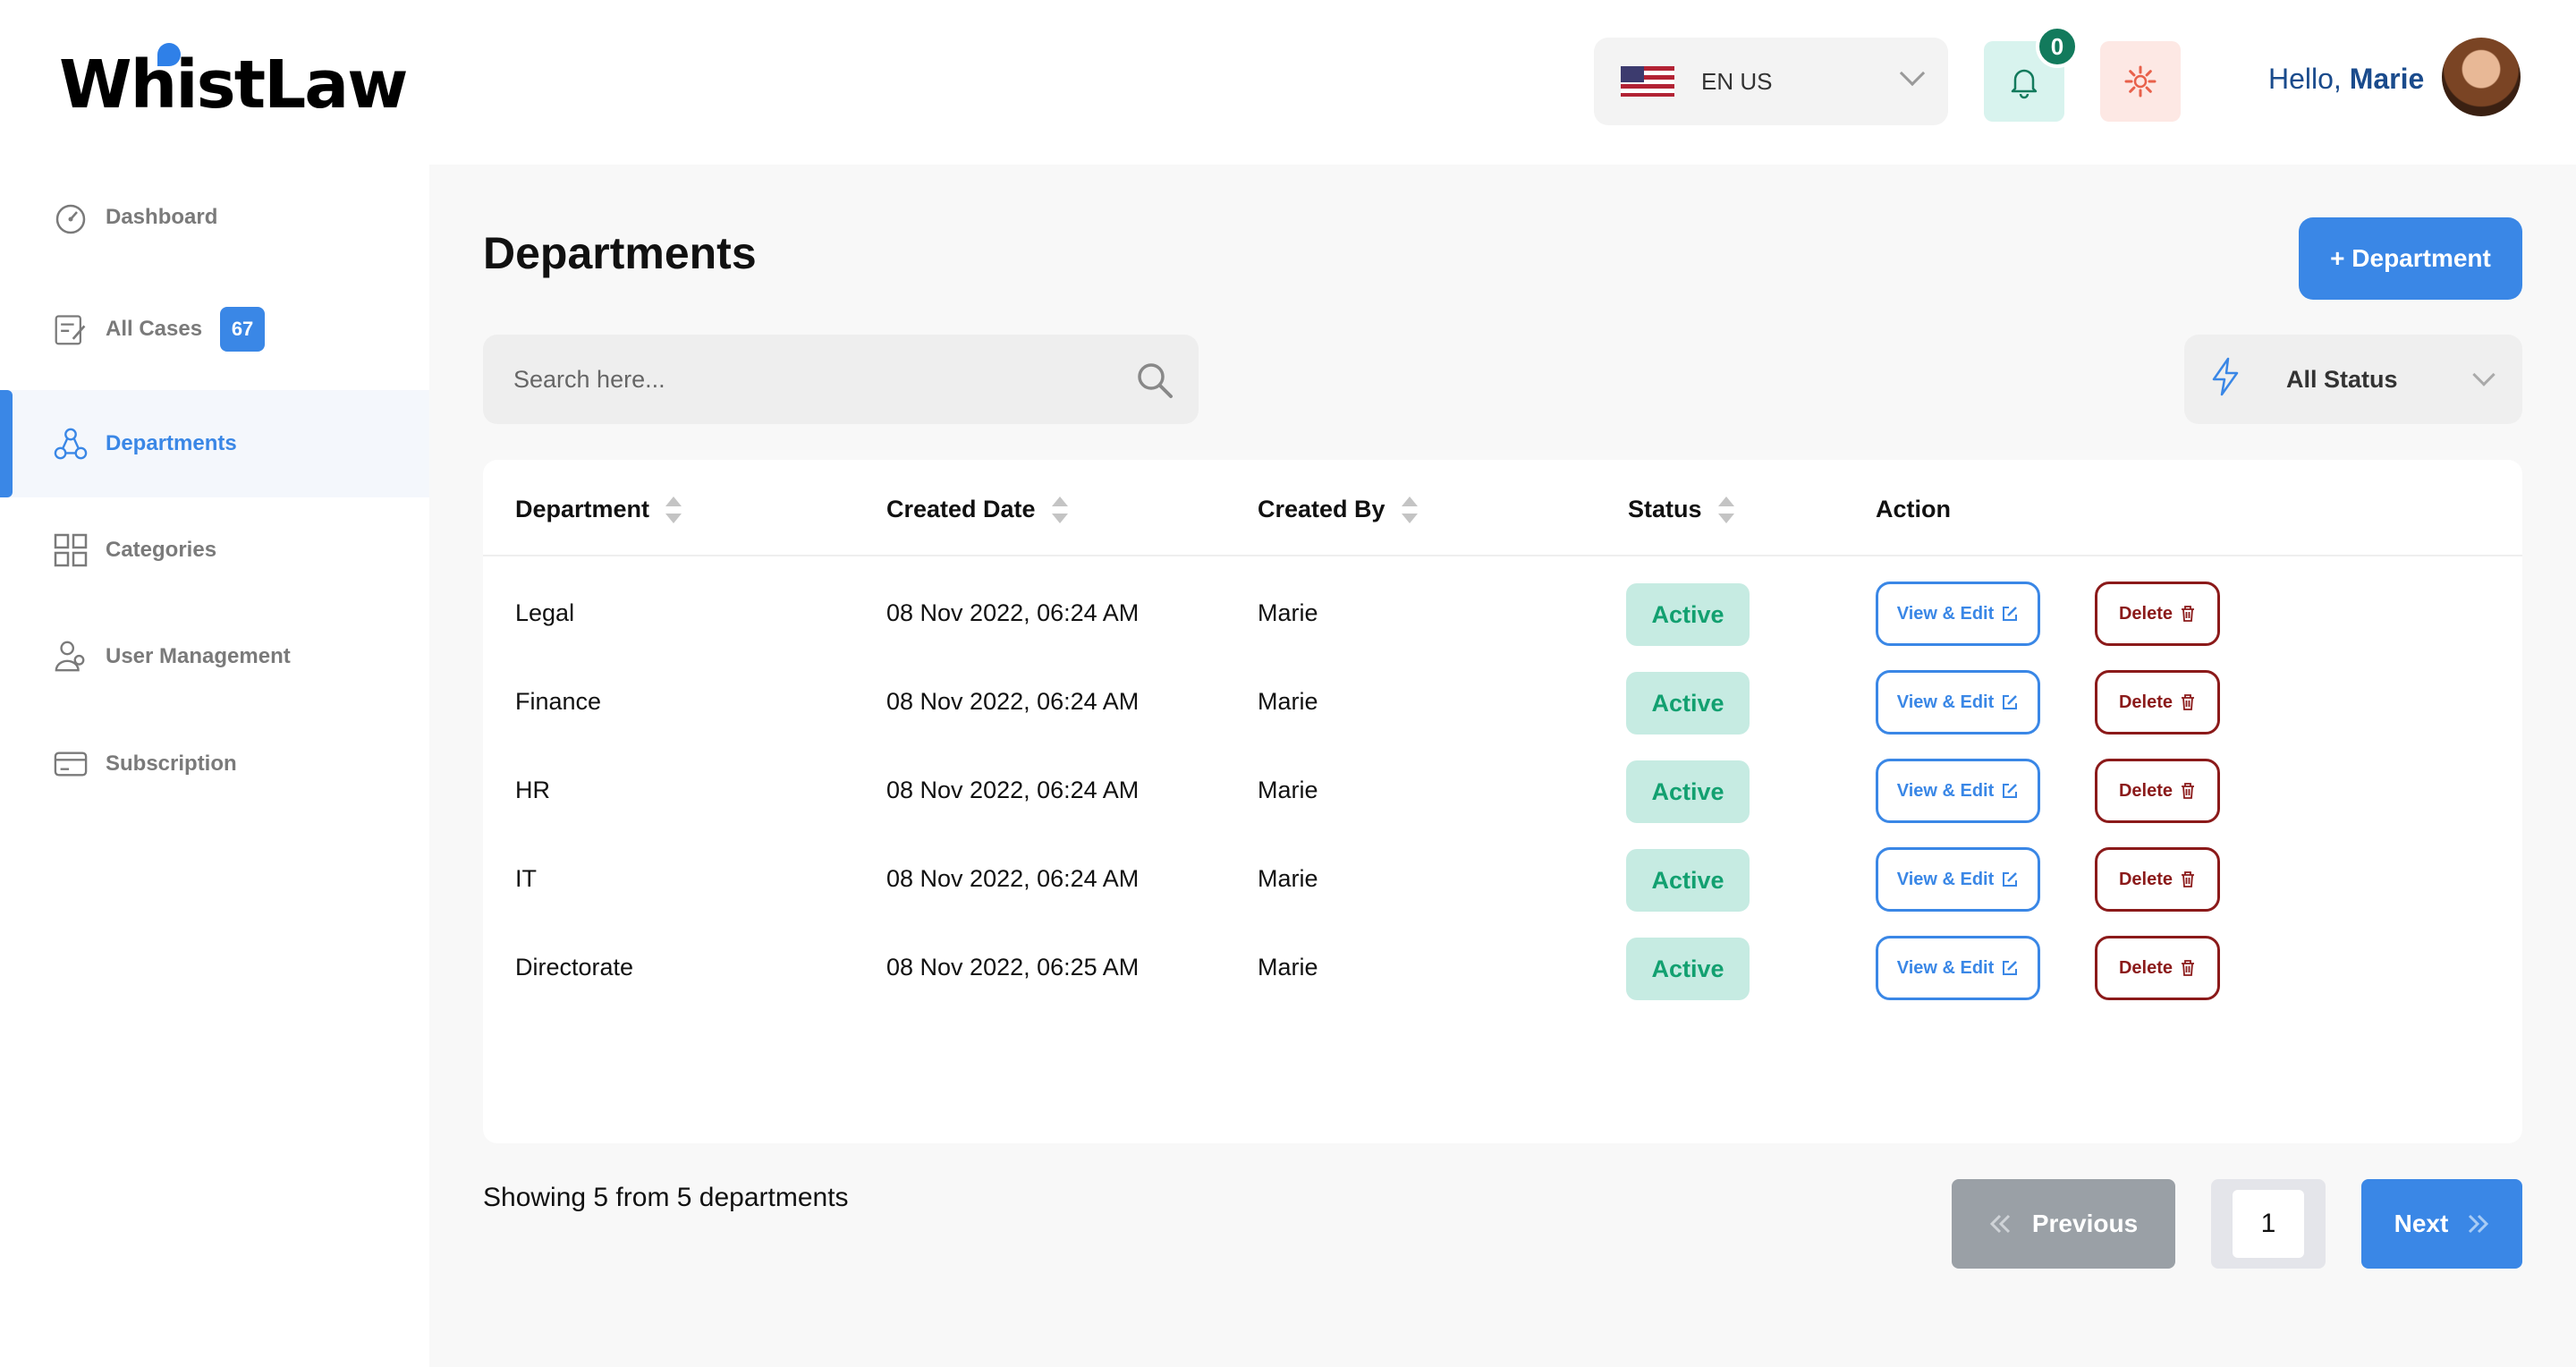 This screenshot has width=2576, height=1367. I want to click on column-header-created-date: Created Date, so click(977, 509).